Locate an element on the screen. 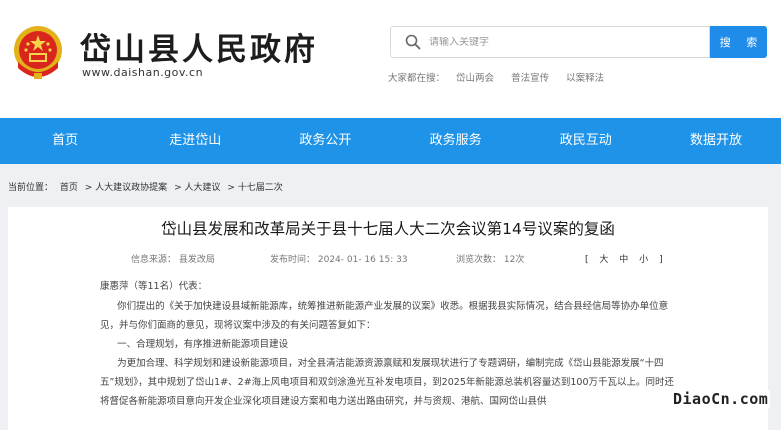 This screenshot has height=430, width=781. nav-item-interaction: 政民互动 is located at coordinates (586, 141).